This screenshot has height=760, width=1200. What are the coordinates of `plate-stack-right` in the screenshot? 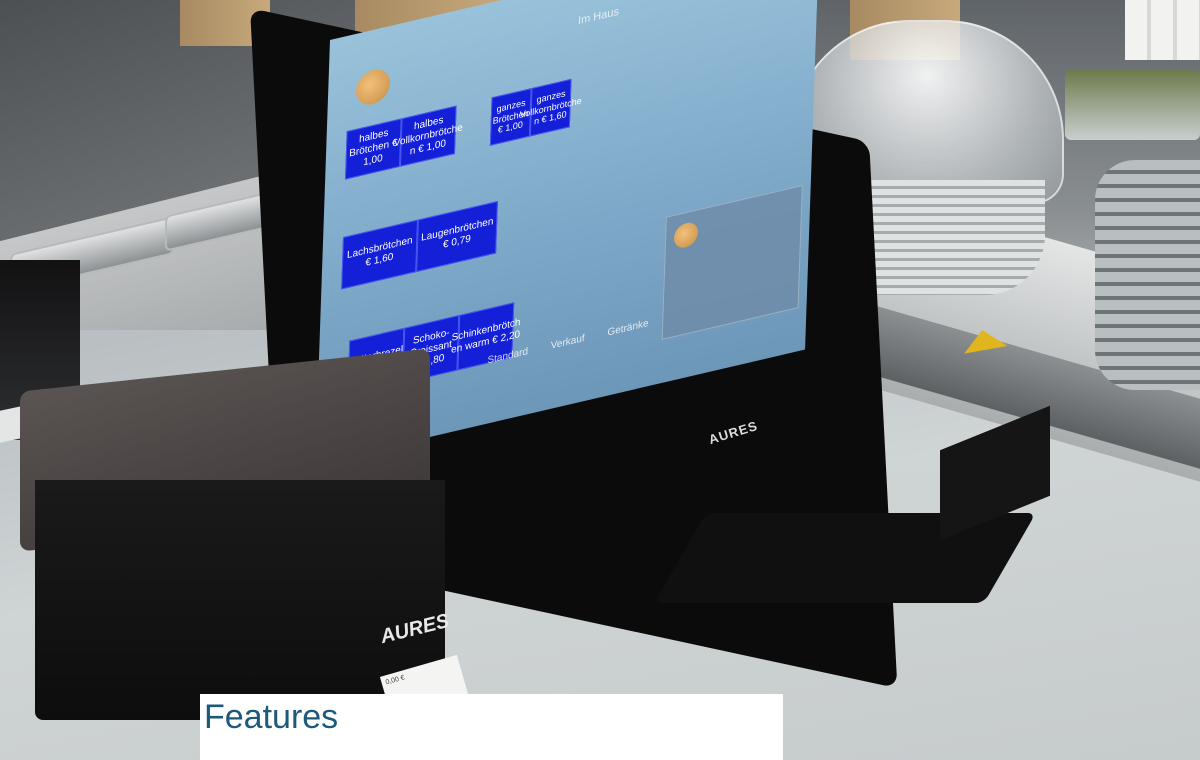 It's located at (1147, 275).